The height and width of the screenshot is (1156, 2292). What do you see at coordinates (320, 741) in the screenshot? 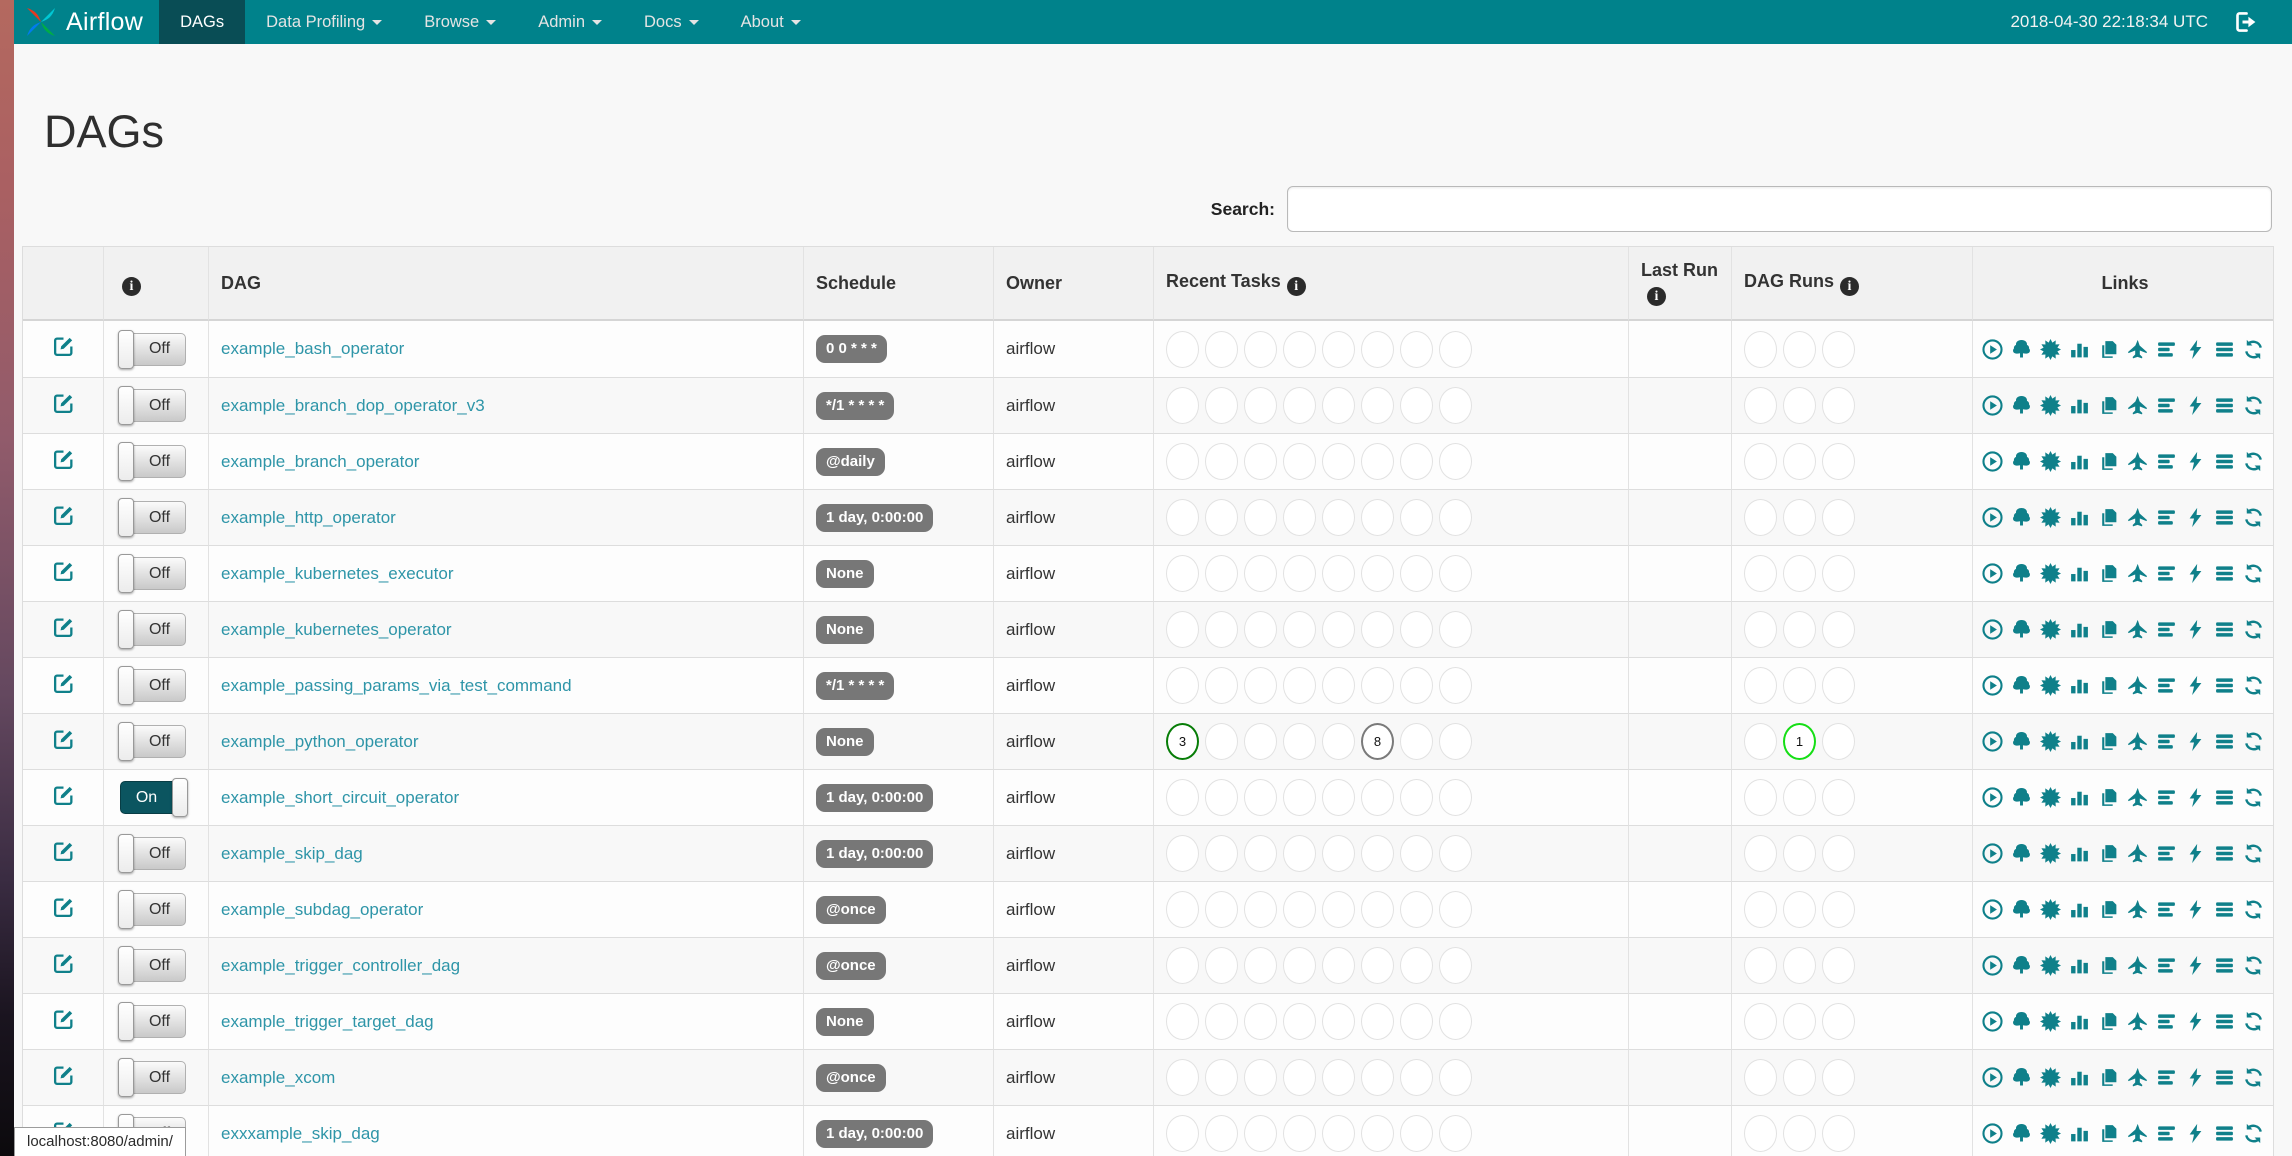
I see `dag-name-link: example_python_operator` at bounding box center [320, 741].